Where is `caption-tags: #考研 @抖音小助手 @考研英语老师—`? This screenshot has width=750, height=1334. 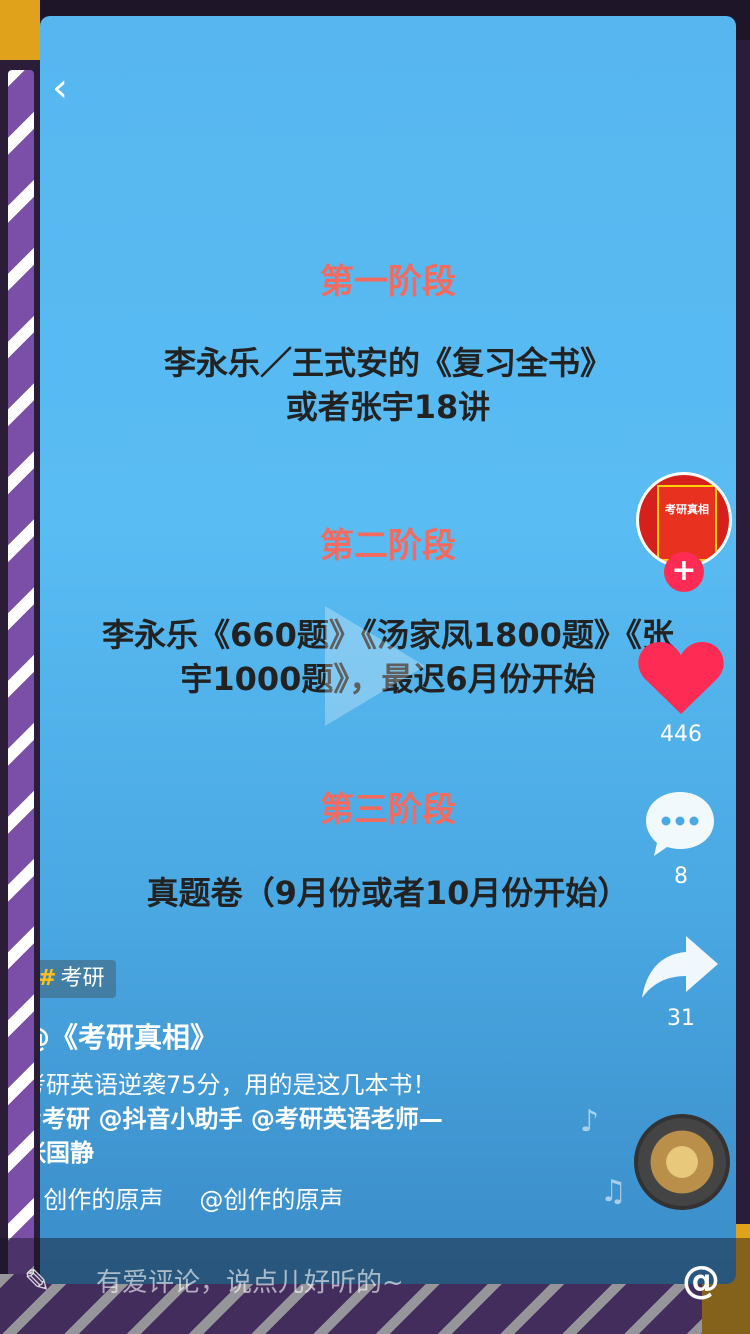 caption-tags: #考研 @抖音小助手 @考研英语老师— is located at coordinates (301, 1119).